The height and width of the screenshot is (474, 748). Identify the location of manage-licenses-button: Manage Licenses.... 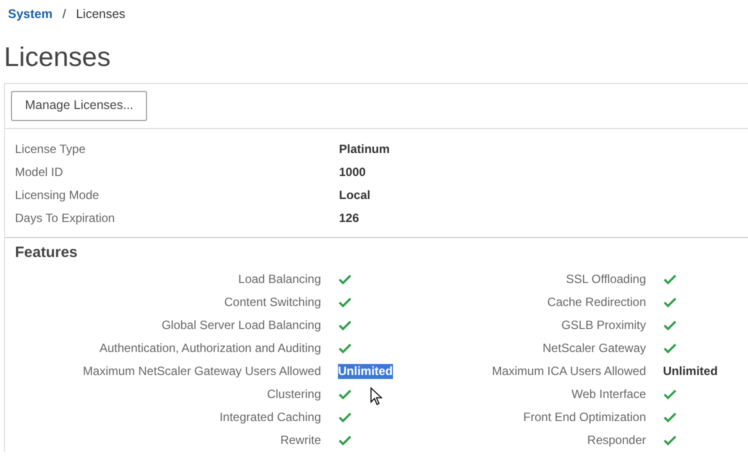
(79, 105).